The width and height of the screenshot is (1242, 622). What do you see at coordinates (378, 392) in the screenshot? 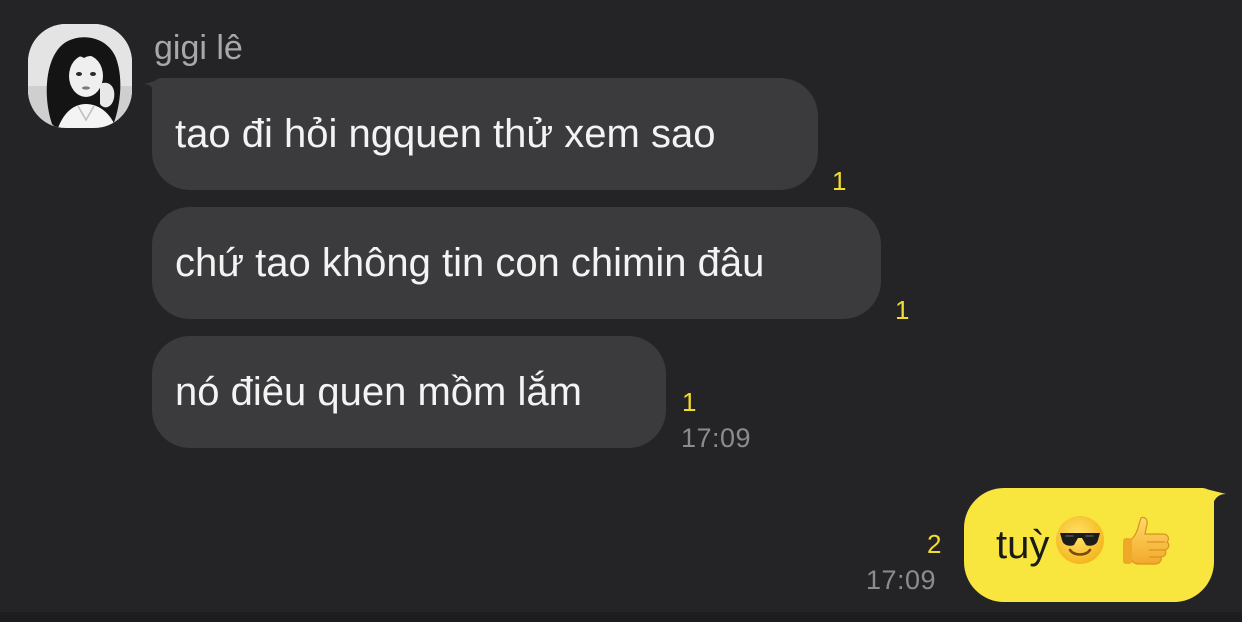
I see `message-text: nó điêu quen mồm lắm` at bounding box center [378, 392].